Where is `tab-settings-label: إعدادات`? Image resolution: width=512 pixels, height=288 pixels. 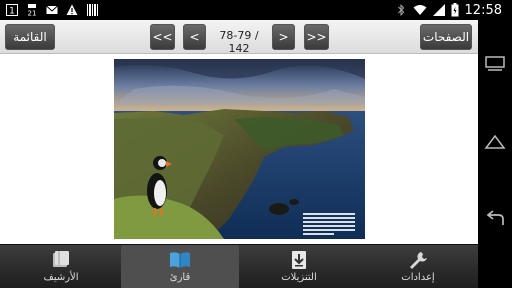
tab-settings-label: إعدادات is located at coordinates (418, 277).